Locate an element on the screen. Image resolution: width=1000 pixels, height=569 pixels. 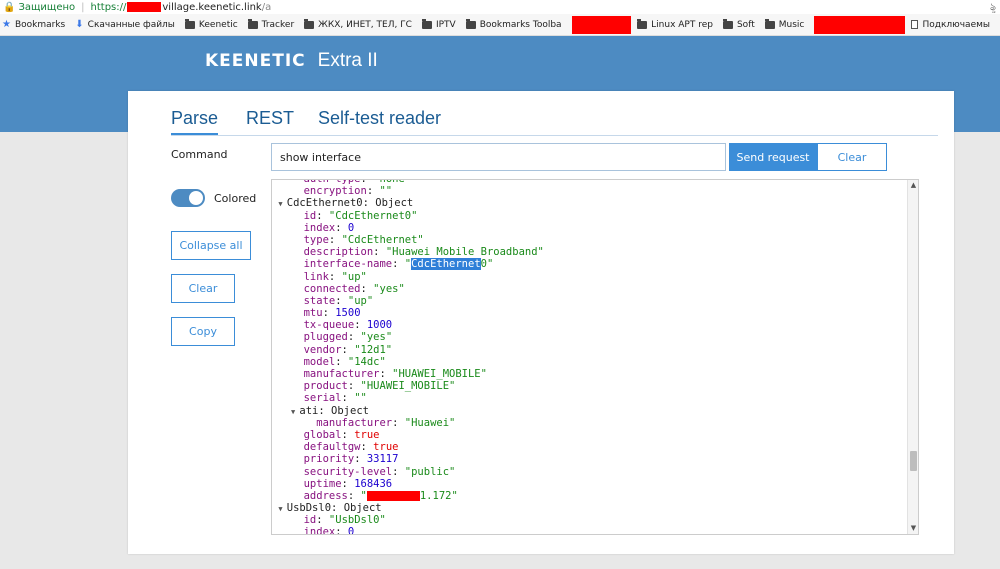
json-line: manufacturer: "HUAWEI_MOBILE" is located at coordinates (590, 374).